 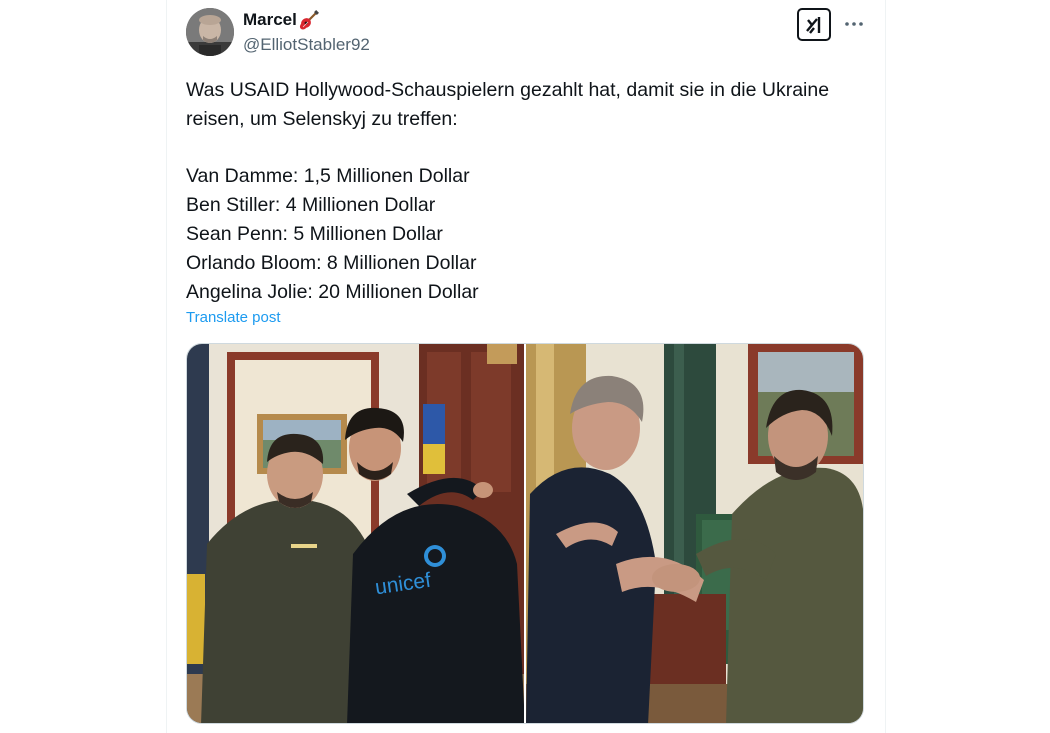 I want to click on more-icon, so click(x=854, y=24).